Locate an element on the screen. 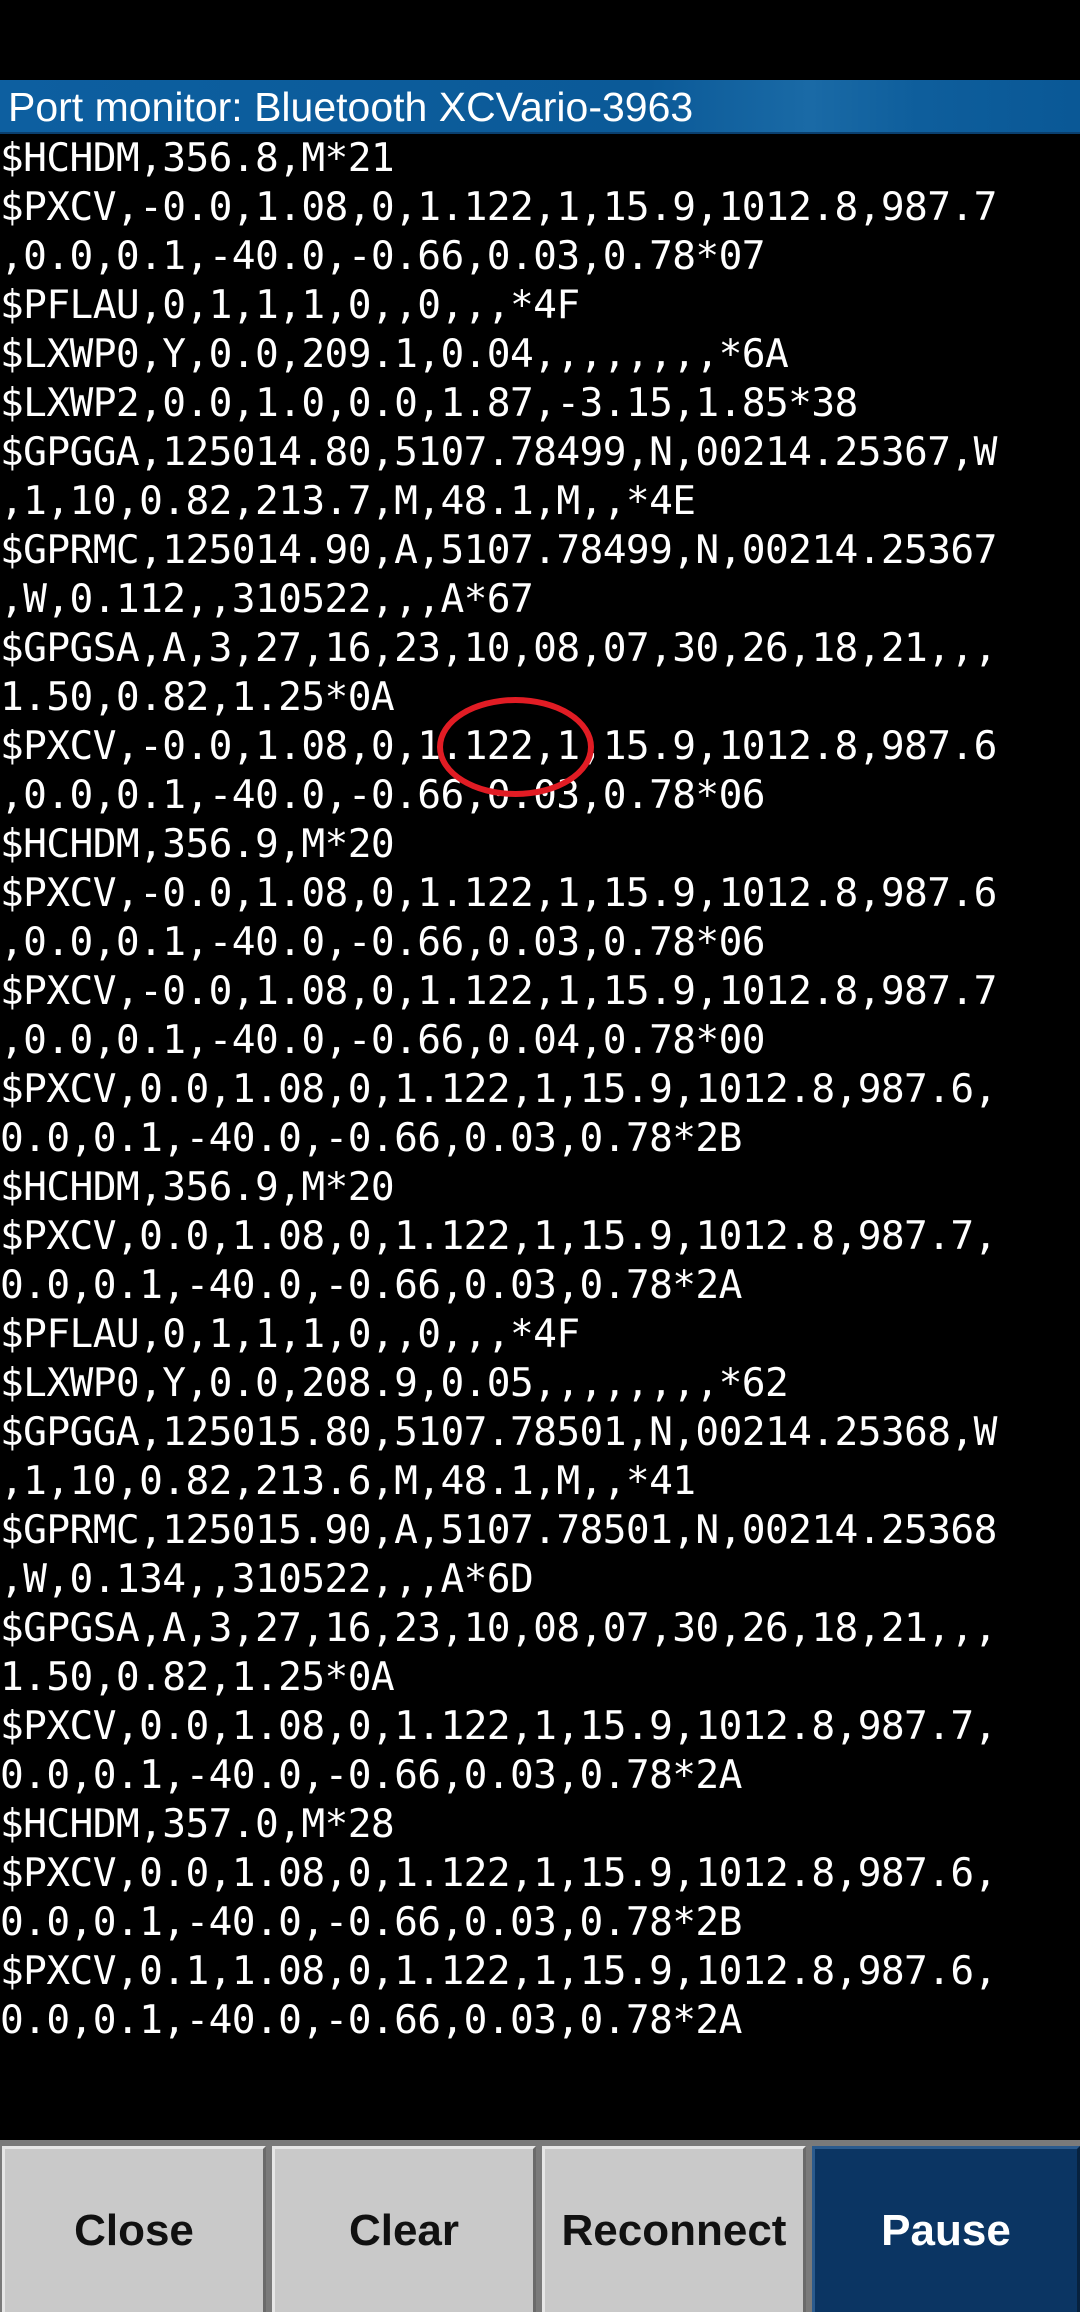  log-line: $HCHDM,357.0,M*28 is located at coordinates (197, 1824).